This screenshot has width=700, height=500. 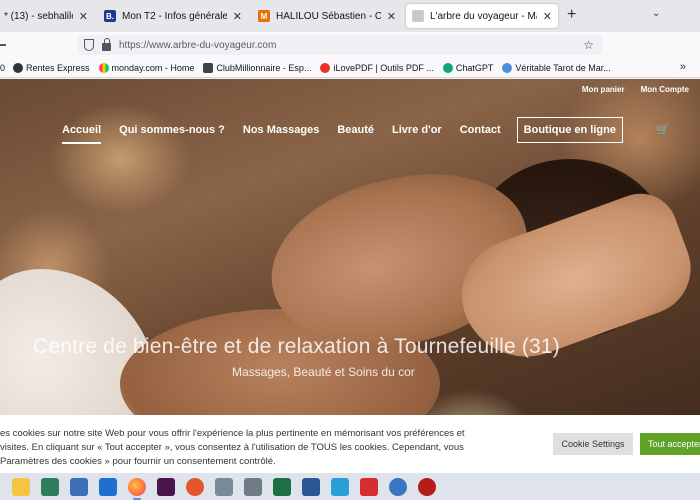 What do you see at coordinates (110, 16) in the screenshot?
I see `b-logo-icon: B.` at bounding box center [110, 16].